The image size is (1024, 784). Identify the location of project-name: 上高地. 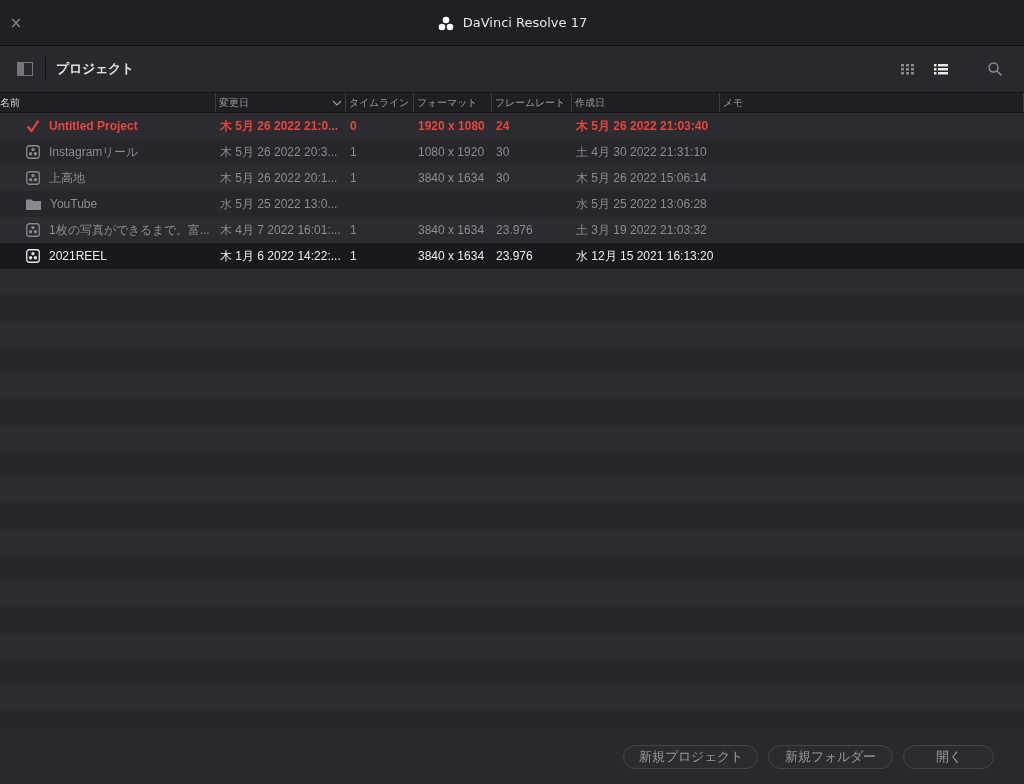
(67, 178).